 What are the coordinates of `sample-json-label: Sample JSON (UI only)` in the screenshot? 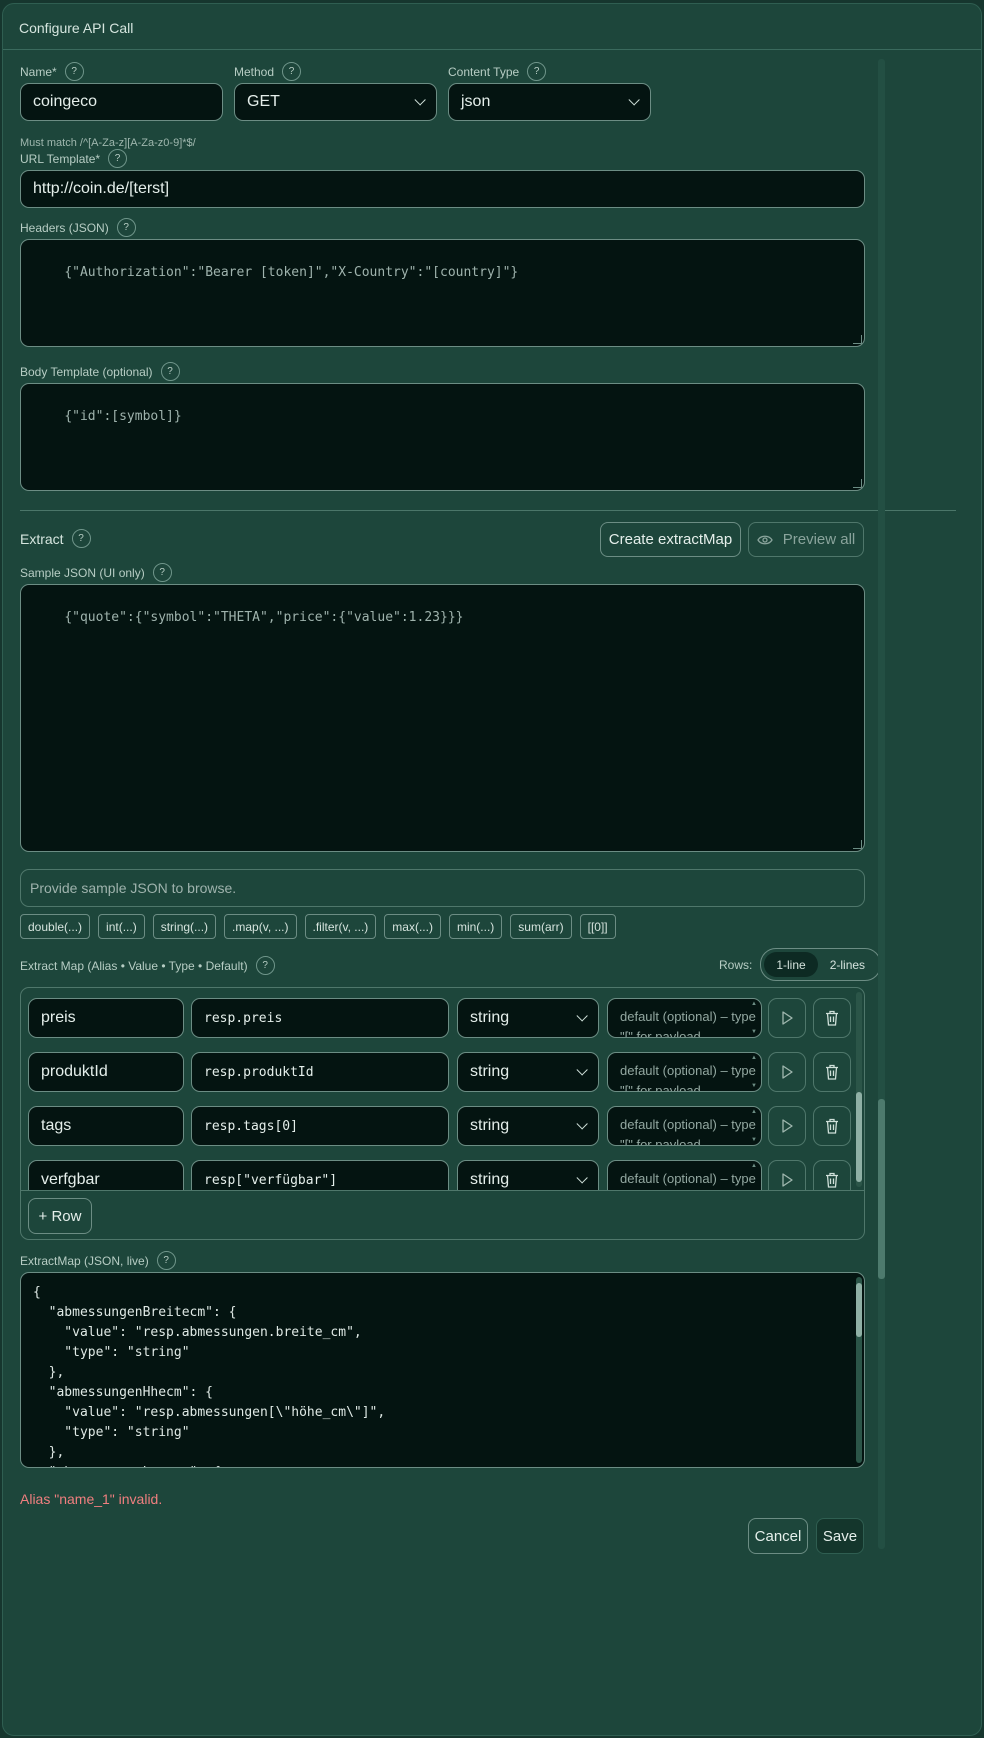 It's located at (82, 572).